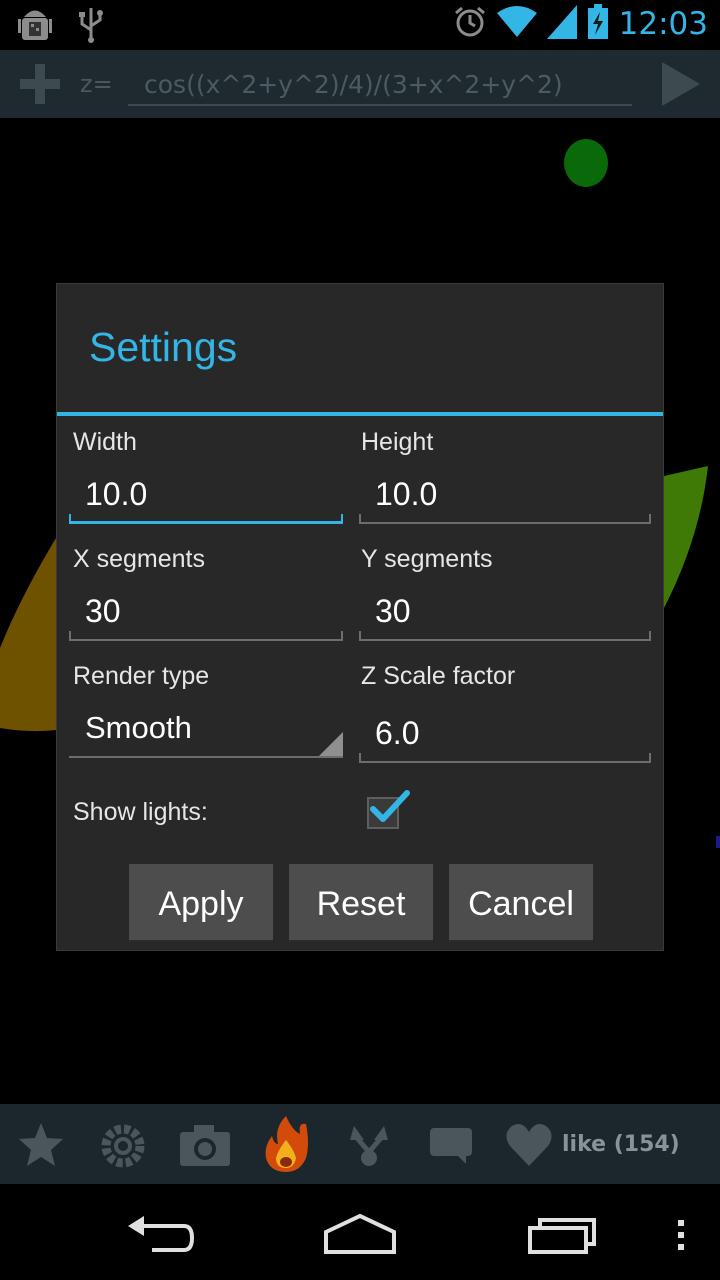  Describe the element at coordinates (41, 1145) in the screenshot. I see `star-icon` at that location.